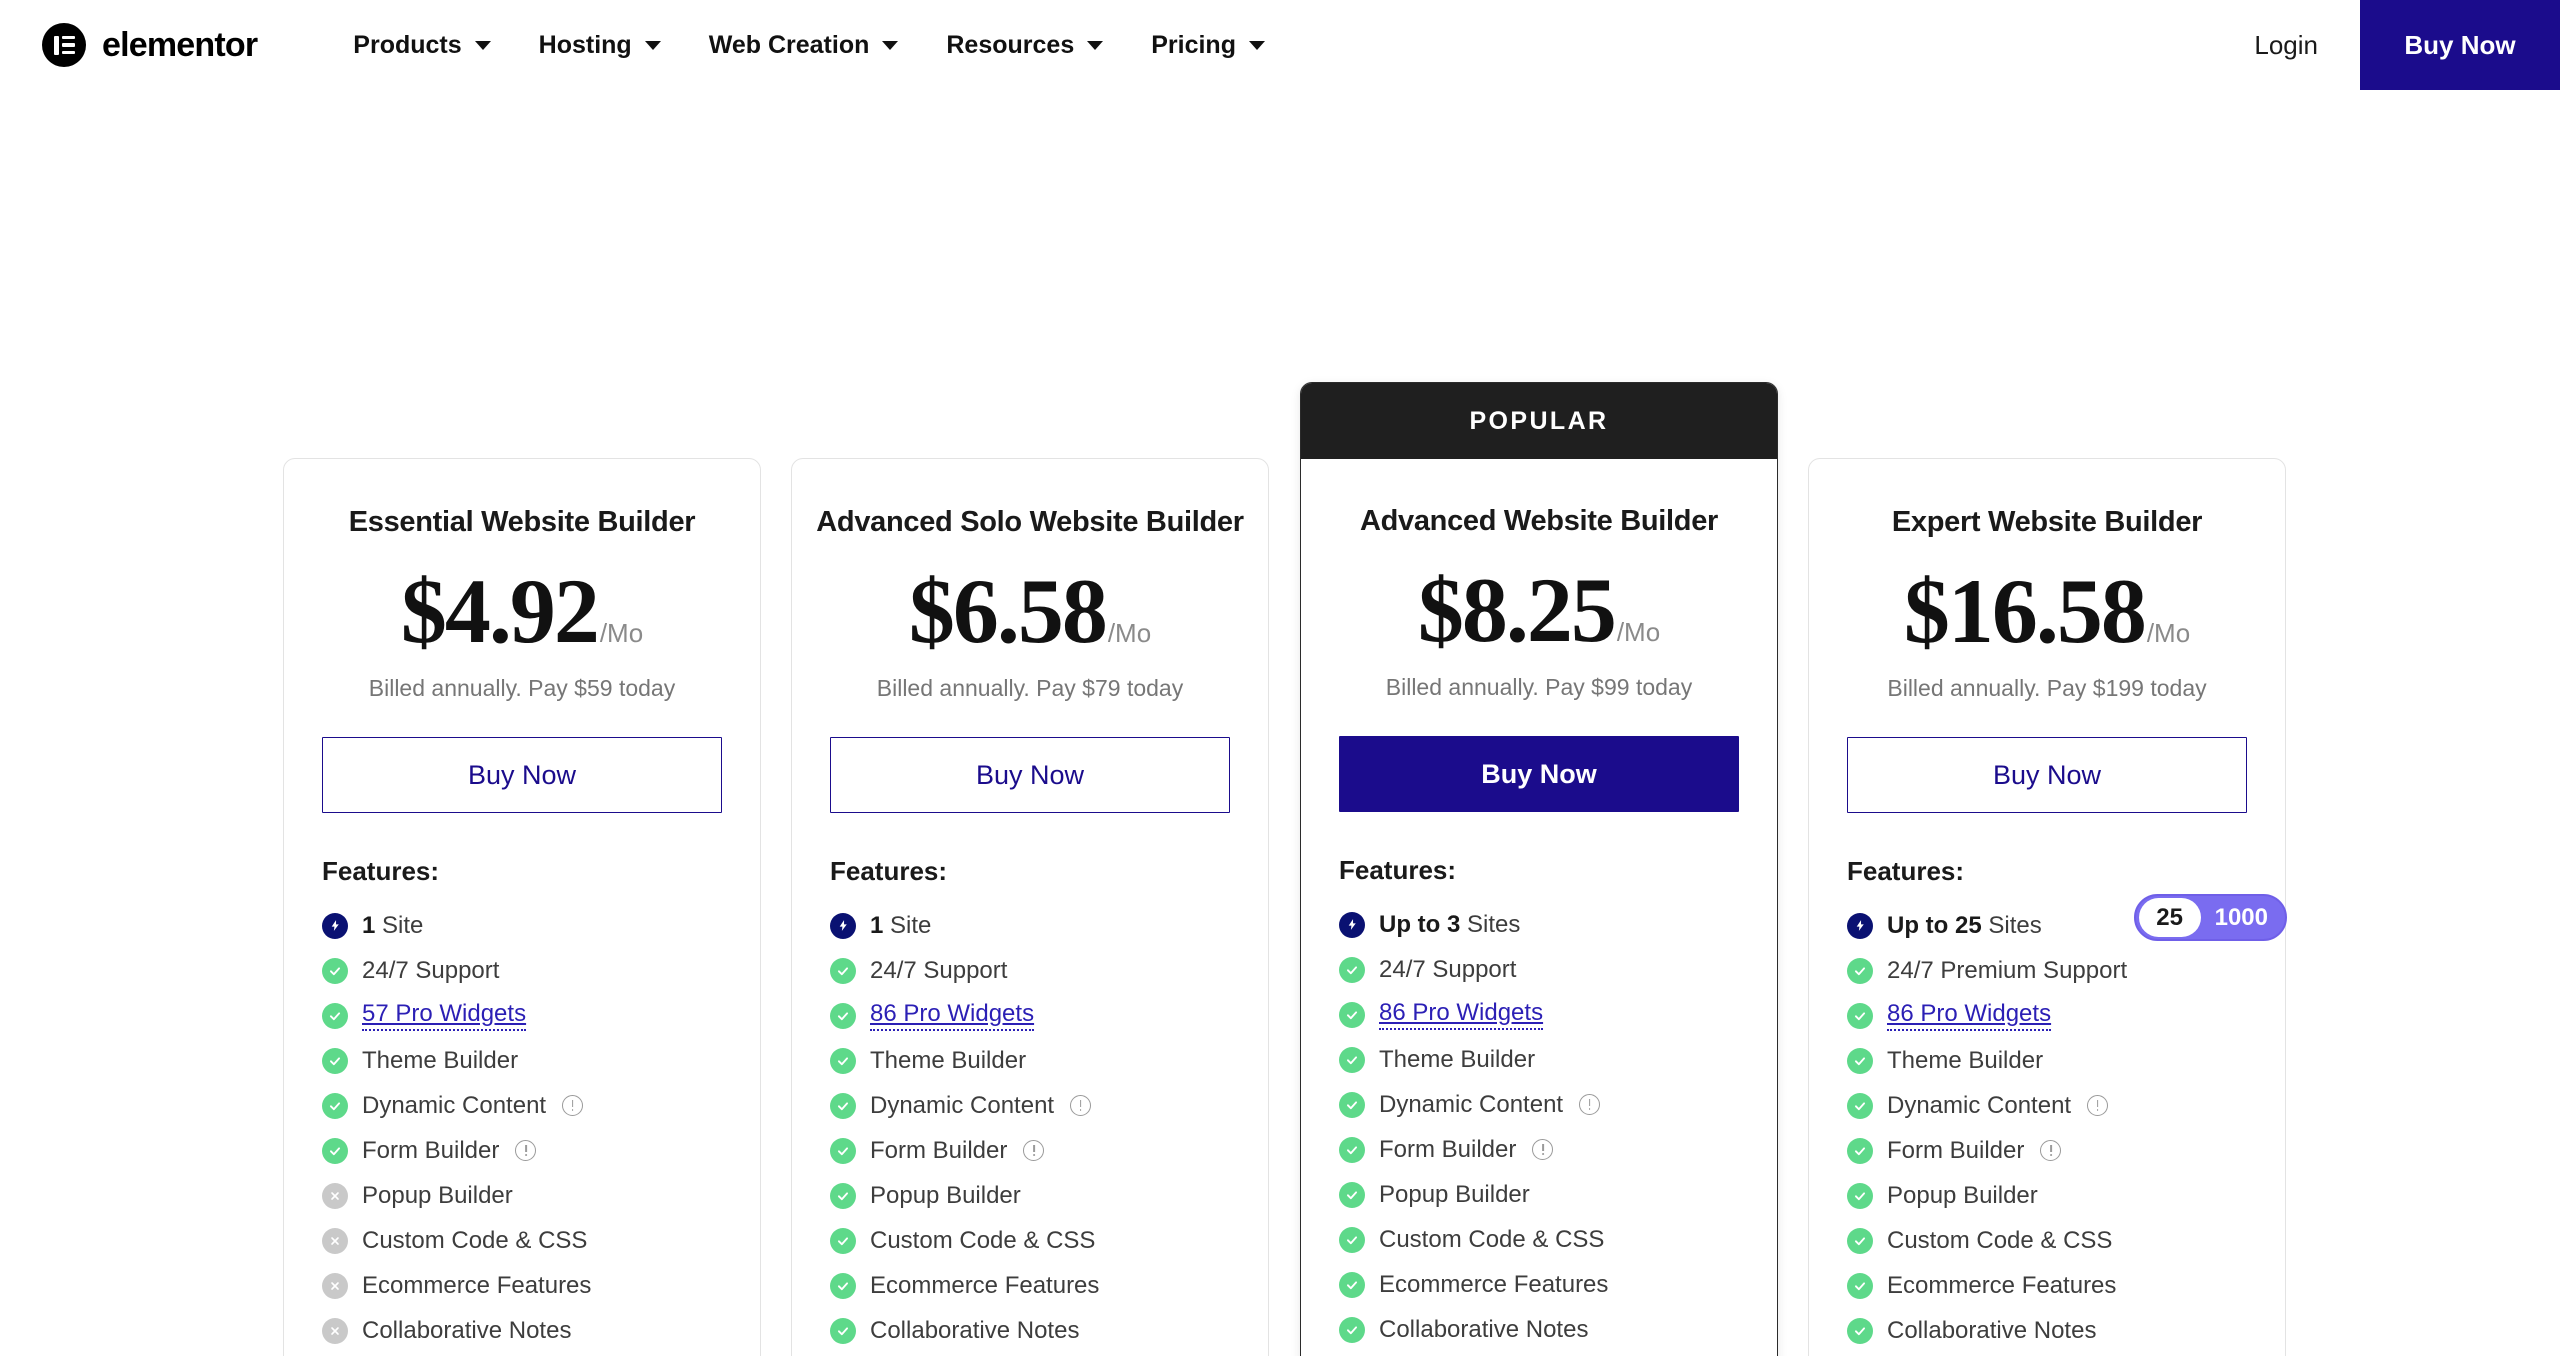 This screenshot has height=1356, width=2560. I want to click on plan-billing-note: Billed annually. Pay $199 today, so click(2047, 688).